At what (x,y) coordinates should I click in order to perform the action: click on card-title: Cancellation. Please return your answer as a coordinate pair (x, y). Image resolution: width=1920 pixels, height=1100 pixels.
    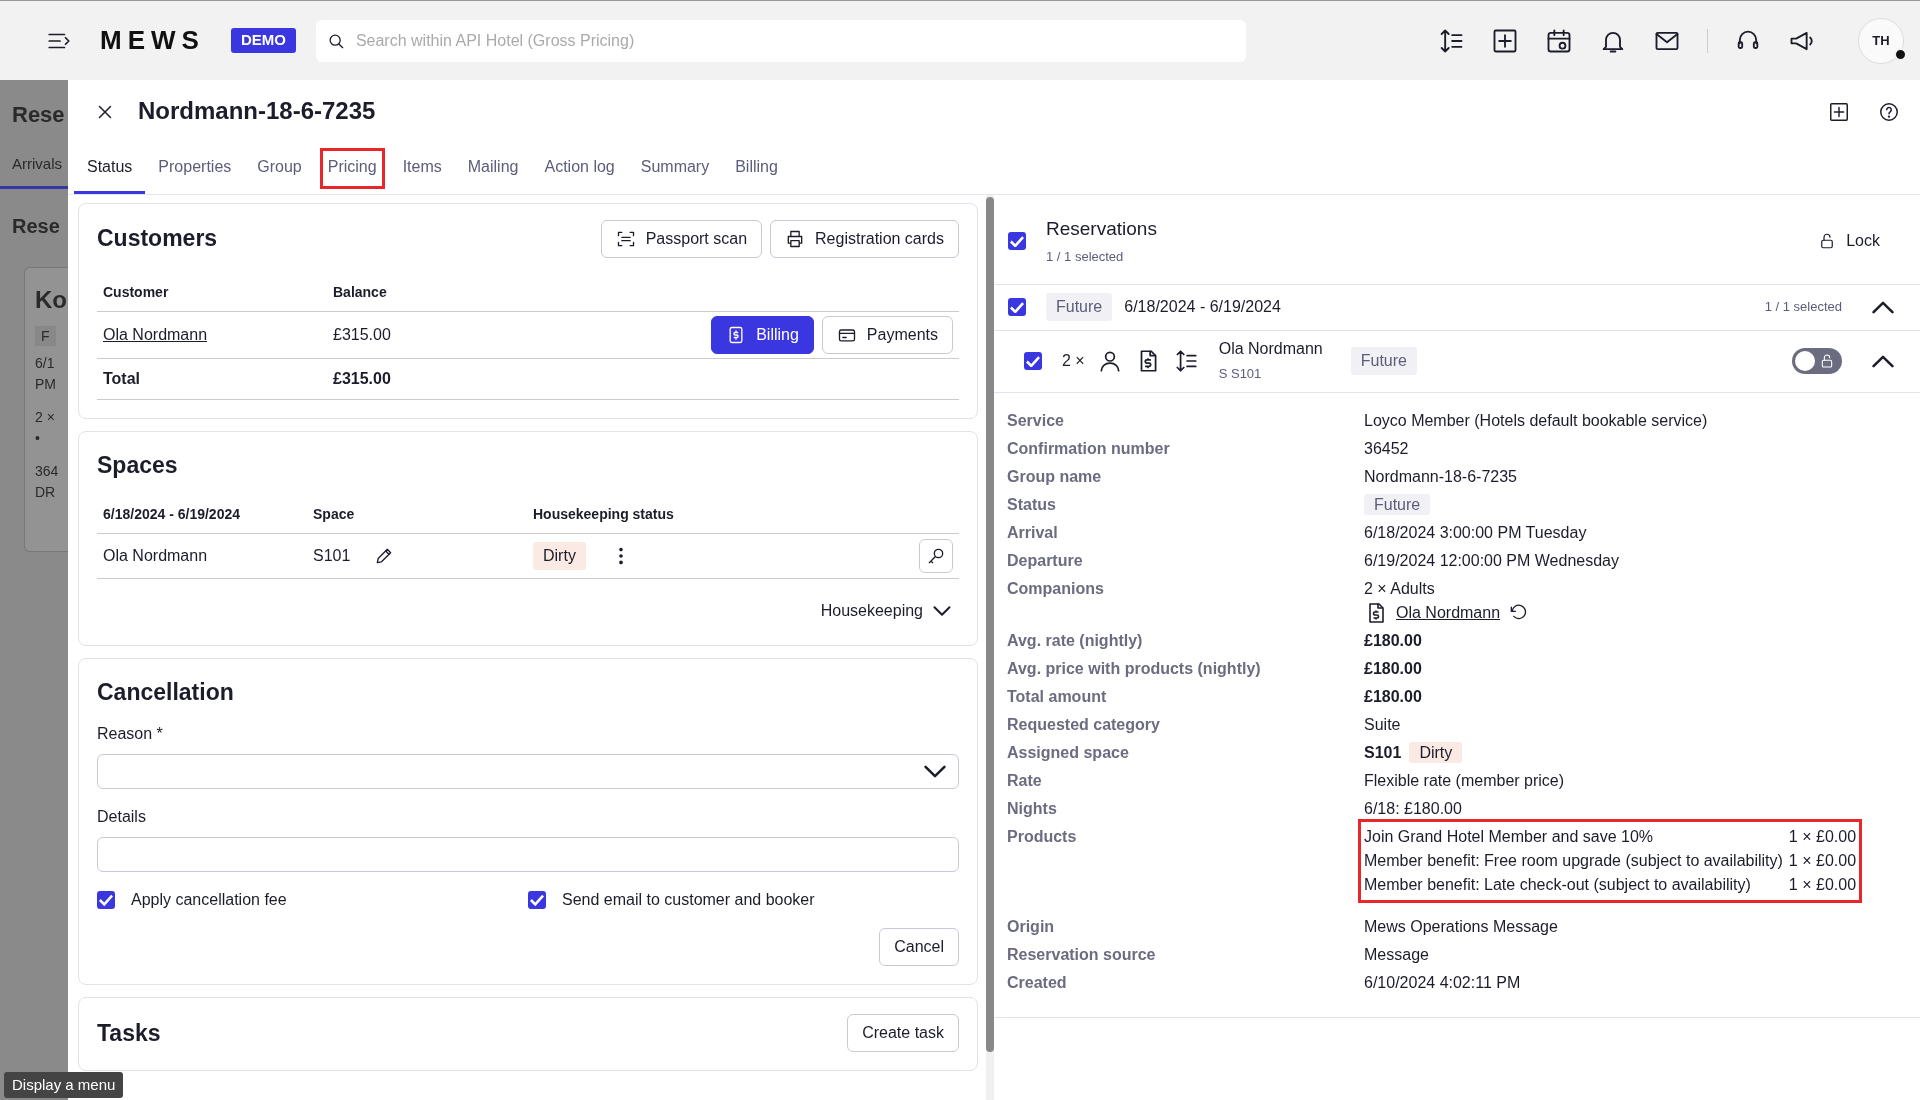
    Looking at the image, I should click on (166, 692).